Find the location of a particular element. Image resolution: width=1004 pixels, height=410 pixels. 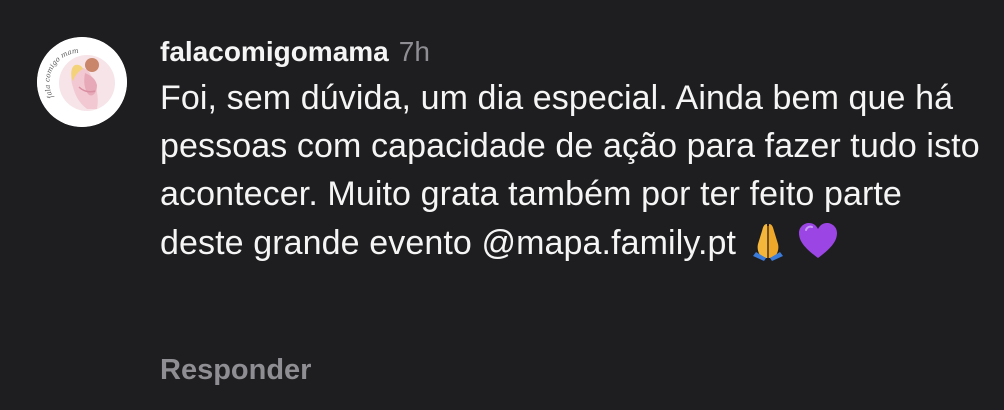

timestamp: 7h is located at coordinates (414, 51).